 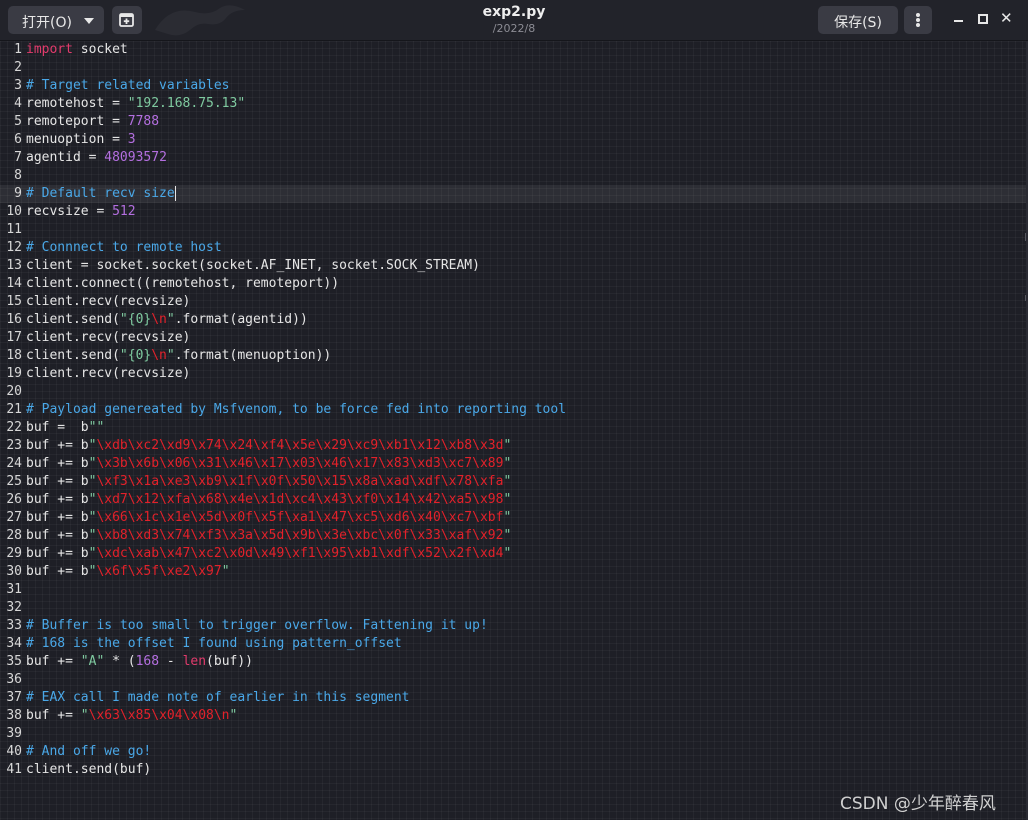 What do you see at coordinates (65, 157) in the screenshot?
I see `code-token: agentid =` at bounding box center [65, 157].